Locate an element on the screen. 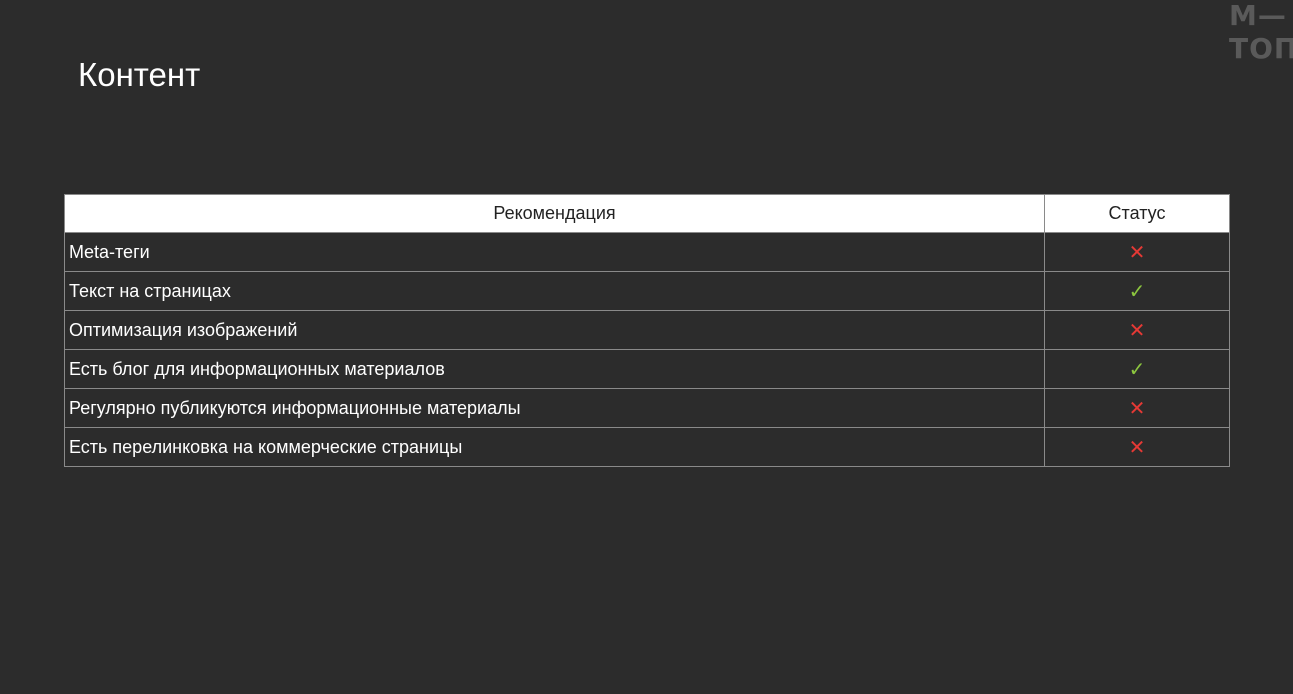 Image resolution: width=1293 pixels, height=694 pixels. header-recommendation: Рекомендация is located at coordinates (554, 213).